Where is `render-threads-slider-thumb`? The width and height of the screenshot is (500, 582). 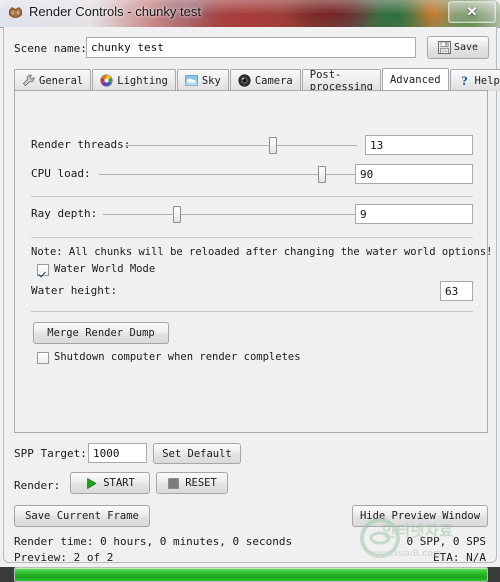 render-threads-slider-thumb is located at coordinates (273, 145).